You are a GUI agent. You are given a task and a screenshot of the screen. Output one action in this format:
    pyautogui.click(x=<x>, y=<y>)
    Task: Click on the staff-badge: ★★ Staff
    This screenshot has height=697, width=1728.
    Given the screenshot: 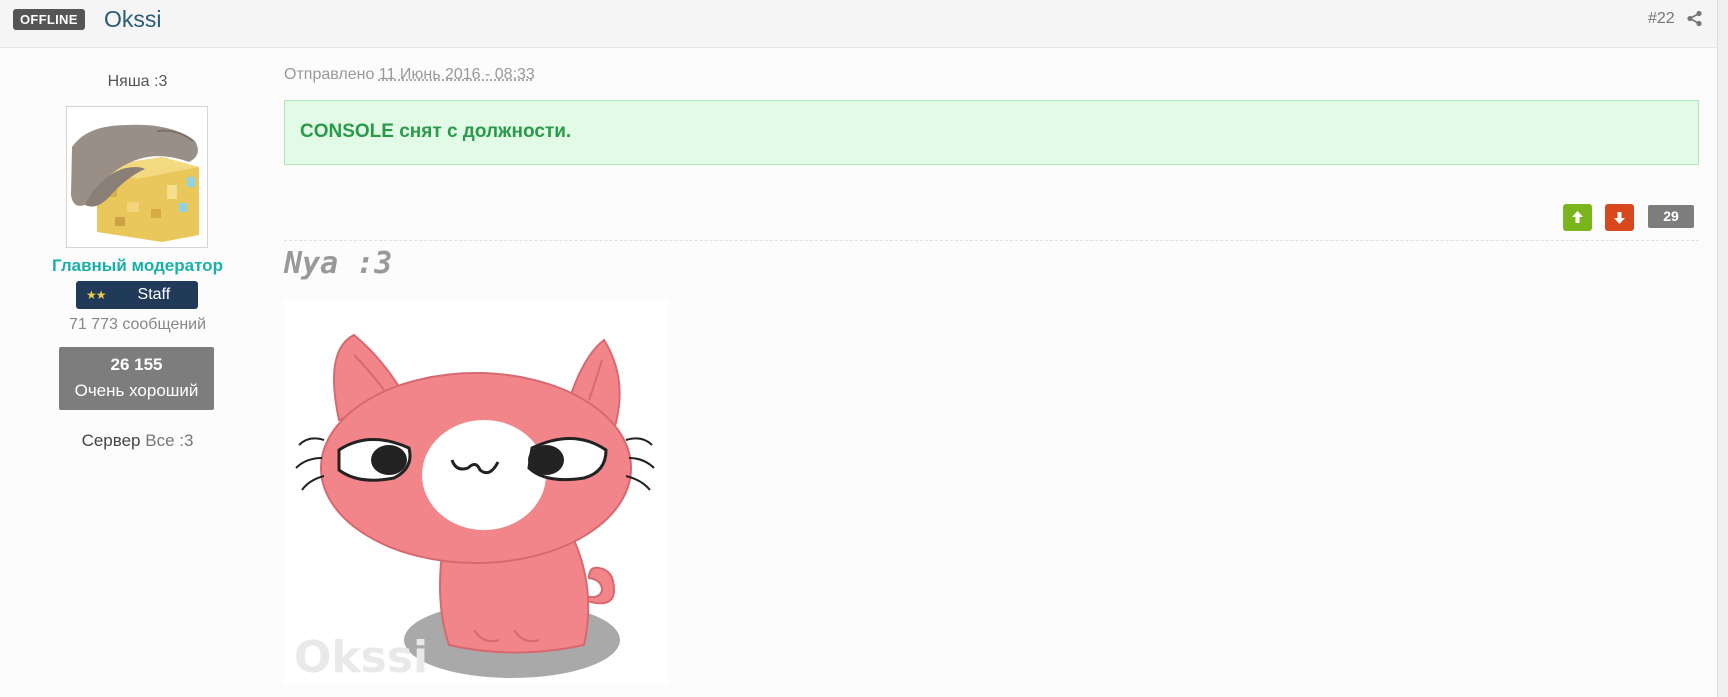 What is the action you would take?
    pyautogui.click(x=137, y=295)
    